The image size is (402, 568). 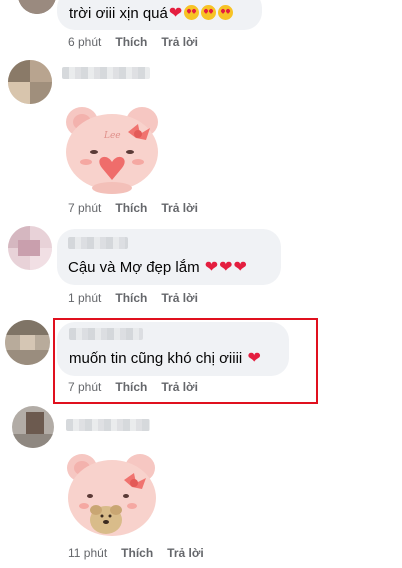 What do you see at coordinates (85, 42) in the screenshot?
I see `comment-timestamp: 6 phút` at bounding box center [85, 42].